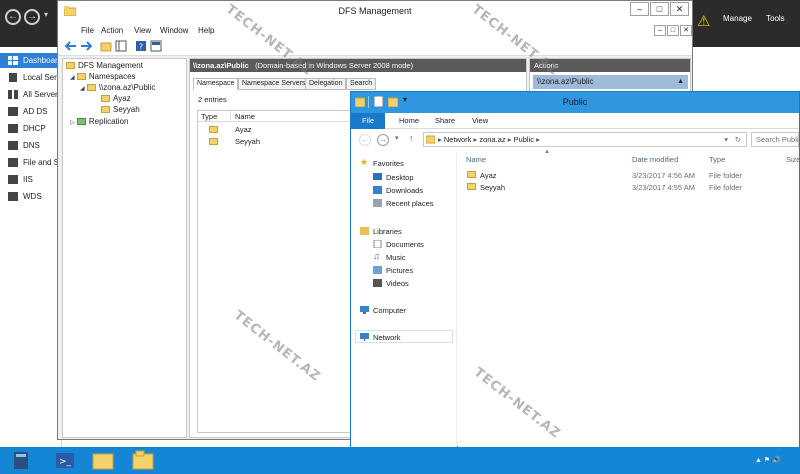  Describe the element at coordinates (673, 30) in the screenshot. I see `mdi-restore-button: □` at that location.